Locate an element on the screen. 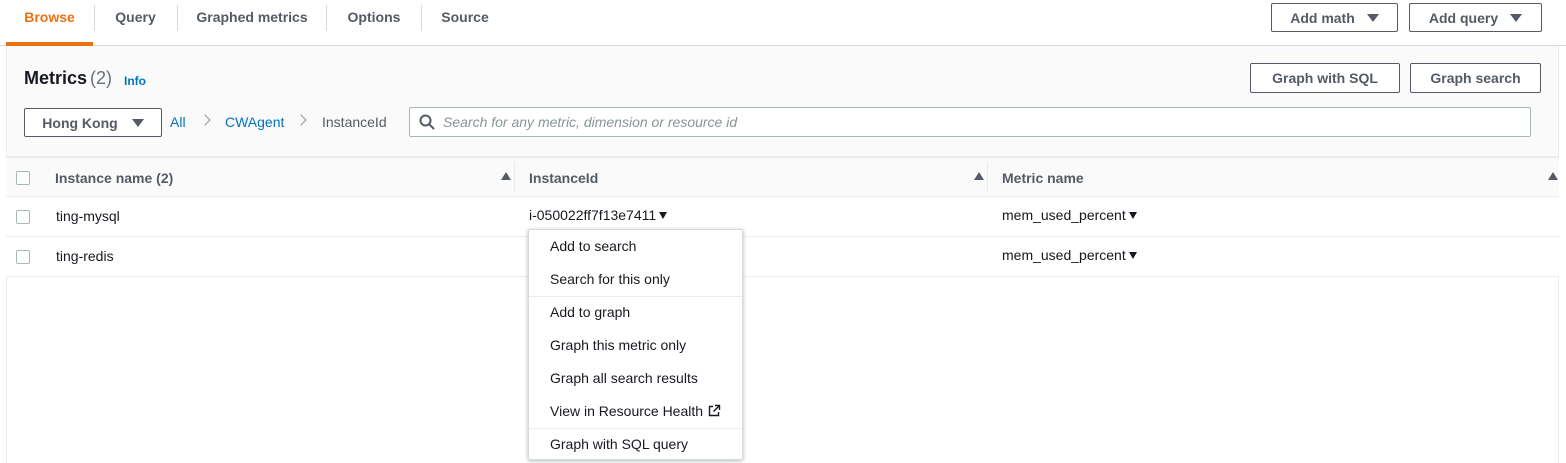  add-math-label: Add math is located at coordinates (1322, 17).